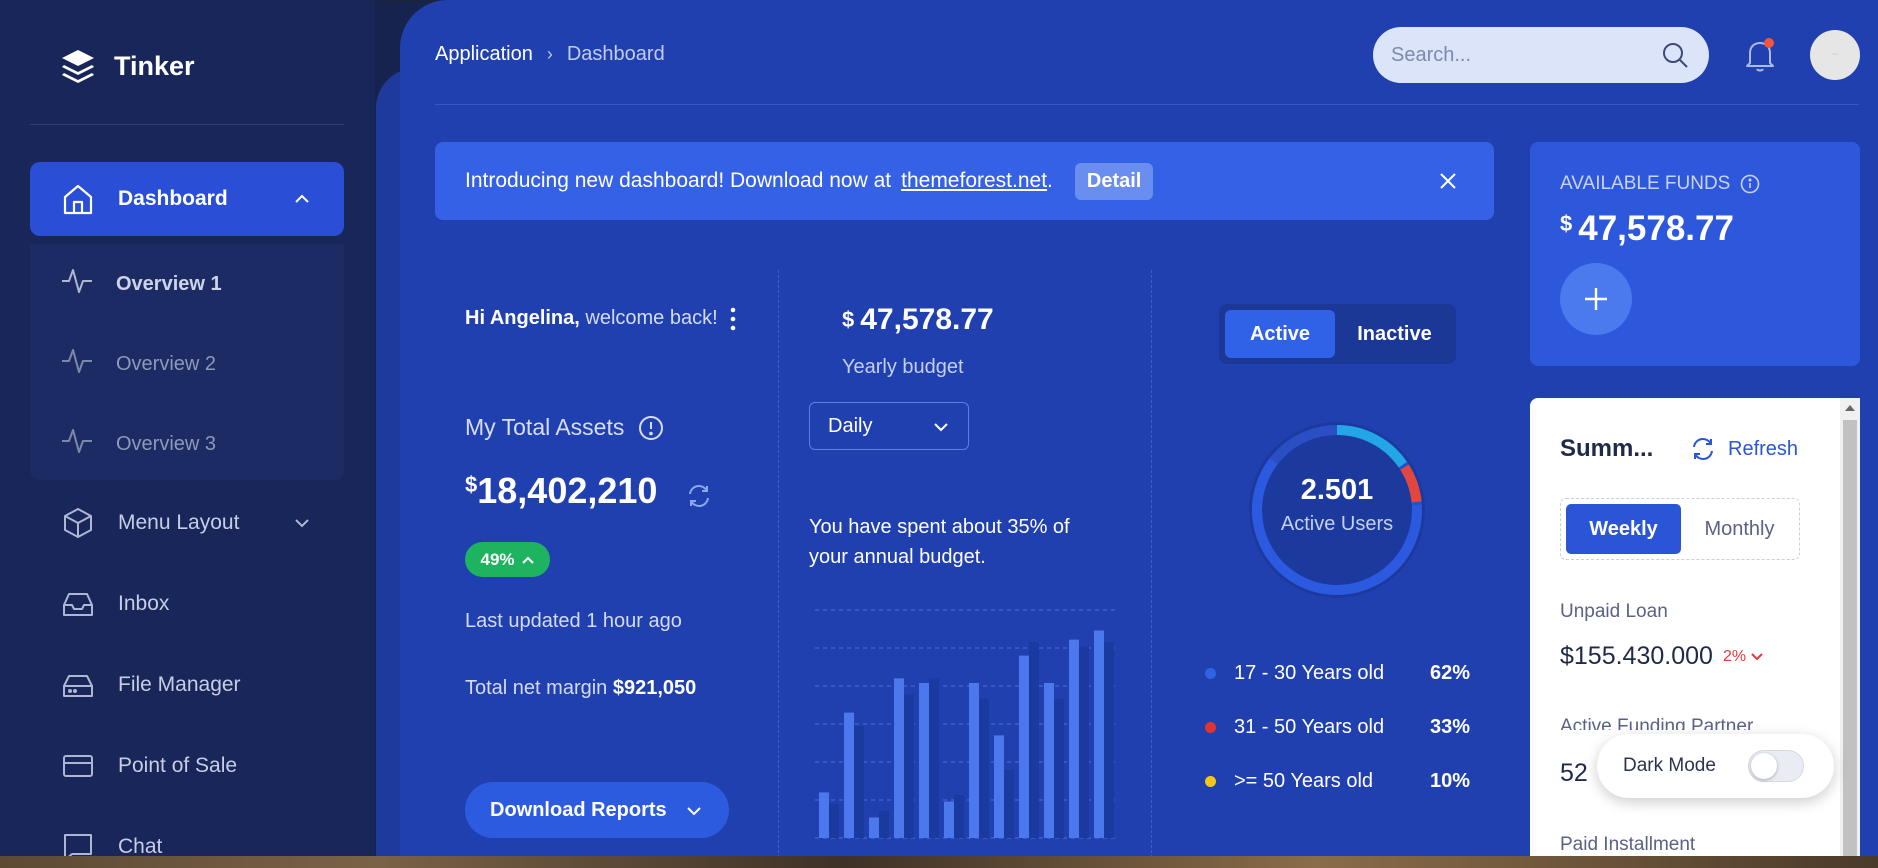 This screenshot has height=868, width=1878. I want to click on scroll-up-arrow, so click(1850, 408).